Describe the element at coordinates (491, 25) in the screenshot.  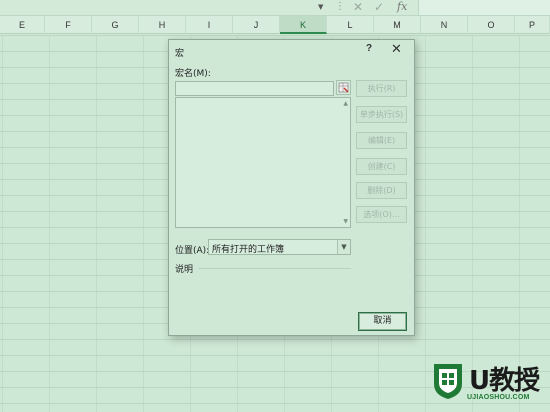
I see `column-header: O` at that location.